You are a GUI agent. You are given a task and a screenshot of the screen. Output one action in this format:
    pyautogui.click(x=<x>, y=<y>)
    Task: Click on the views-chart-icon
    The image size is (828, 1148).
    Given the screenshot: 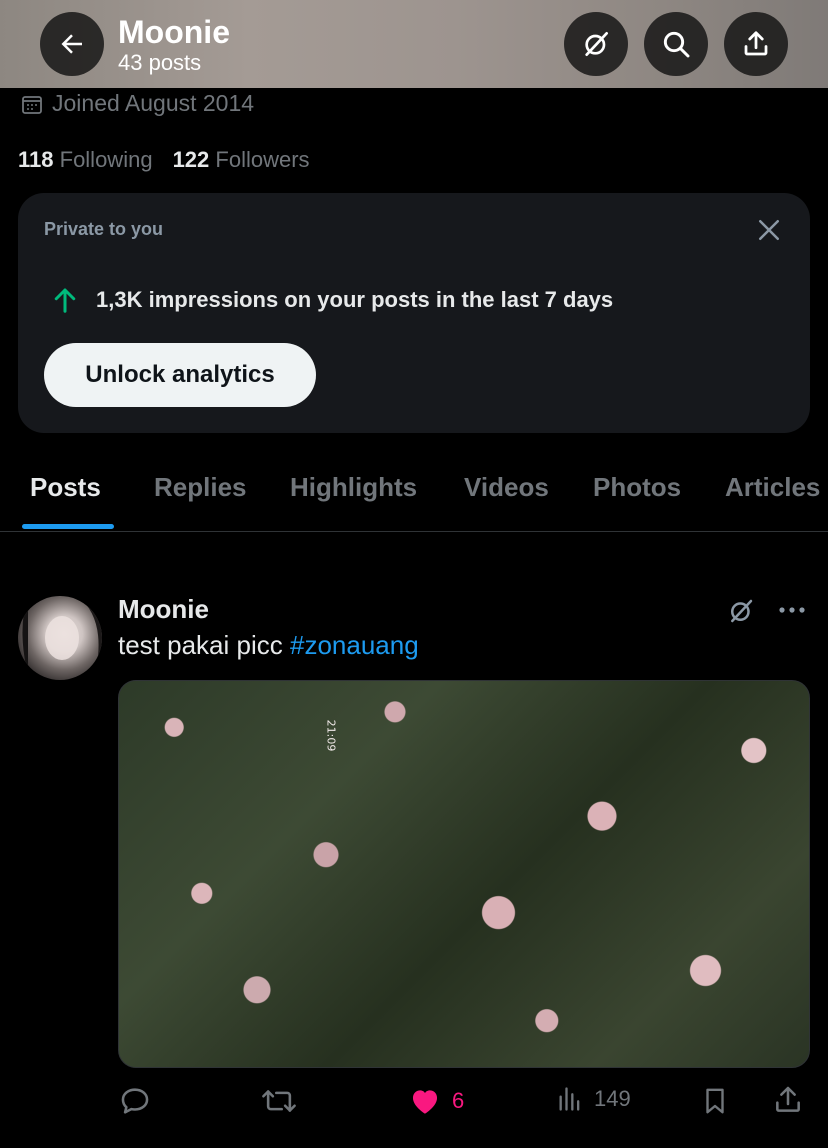 What is the action you would take?
    pyautogui.click(x=569, y=1099)
    